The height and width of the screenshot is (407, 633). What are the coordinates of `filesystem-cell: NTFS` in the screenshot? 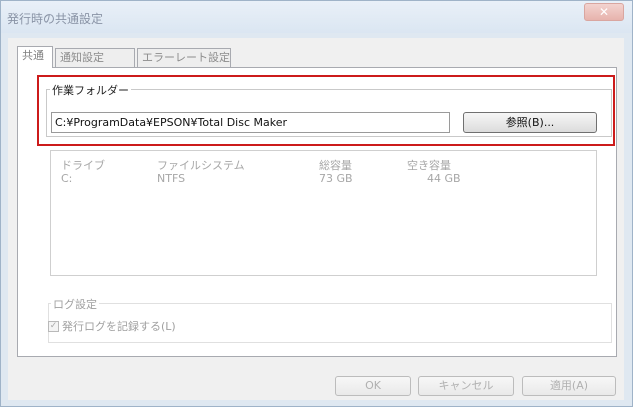 It's located at (171, 178).